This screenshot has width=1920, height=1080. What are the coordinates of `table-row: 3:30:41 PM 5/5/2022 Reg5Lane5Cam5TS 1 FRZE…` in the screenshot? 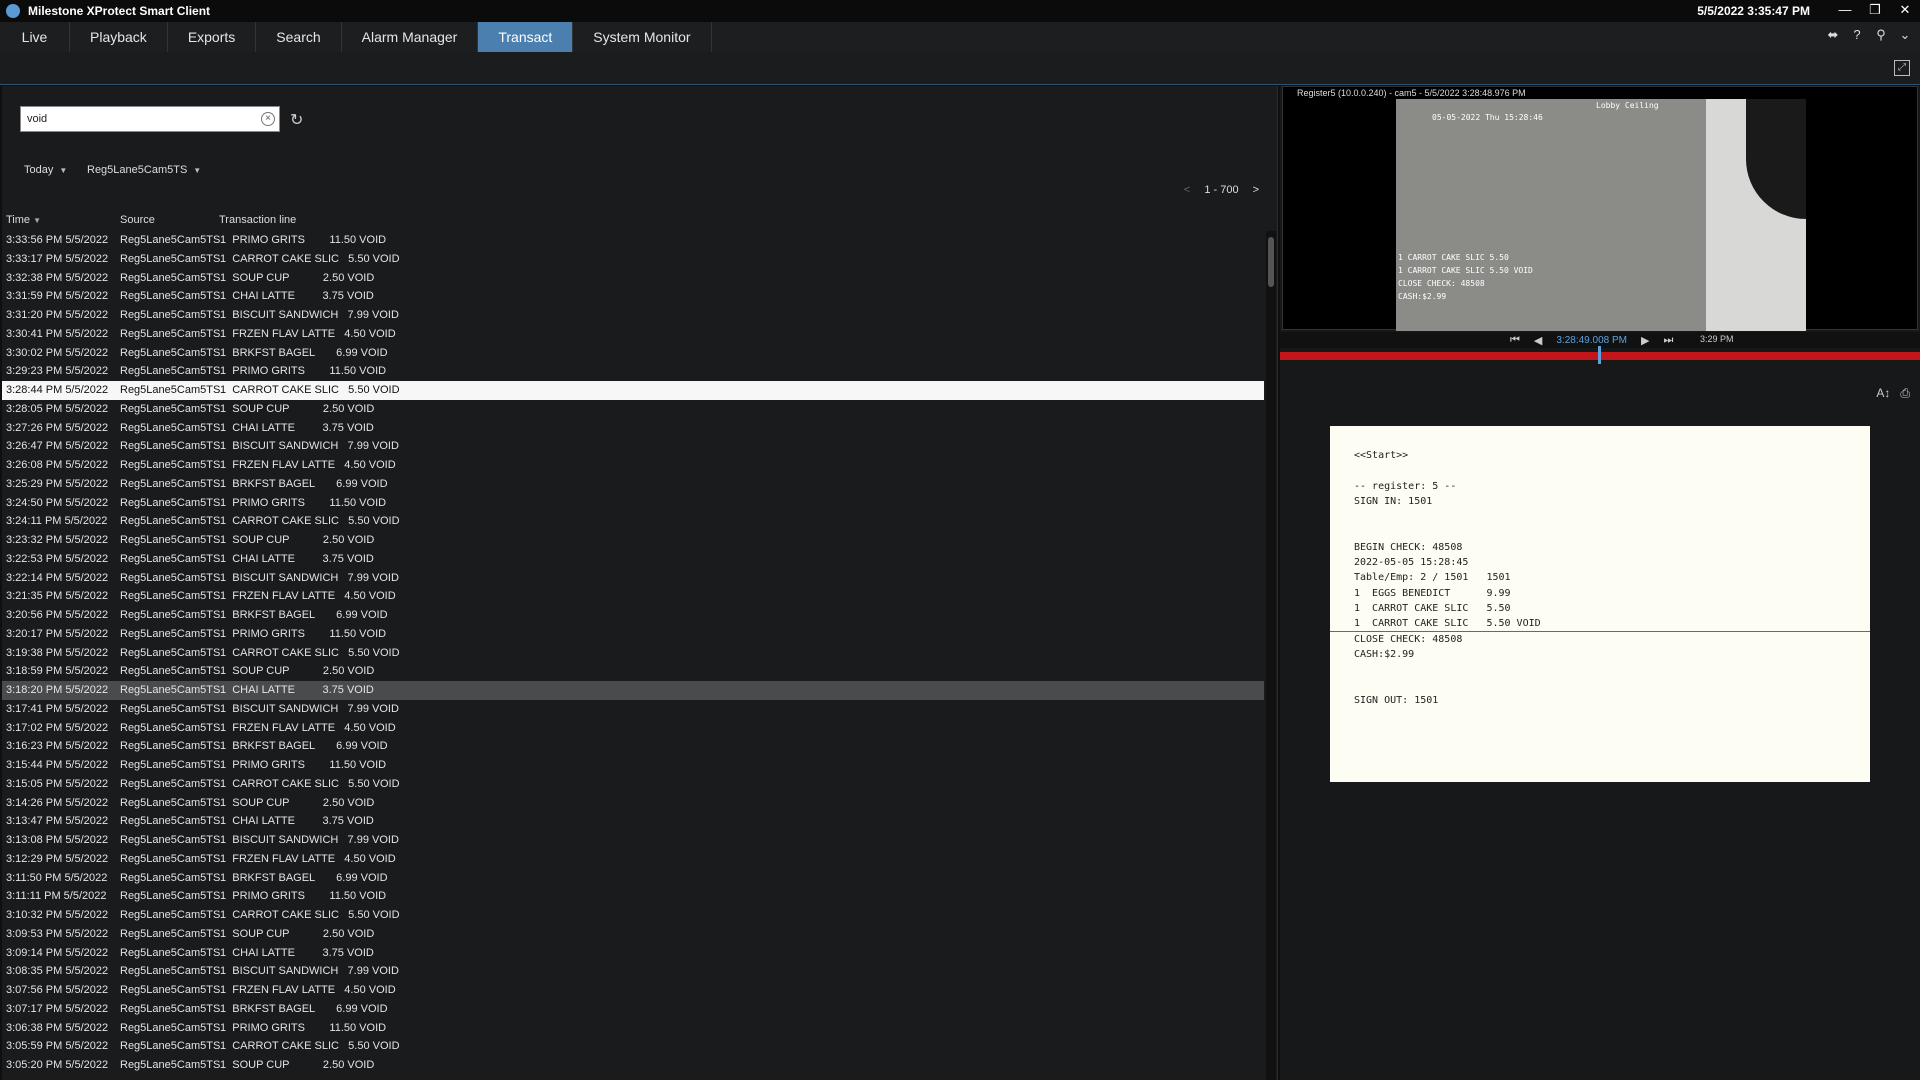 It's located at (633, 334).